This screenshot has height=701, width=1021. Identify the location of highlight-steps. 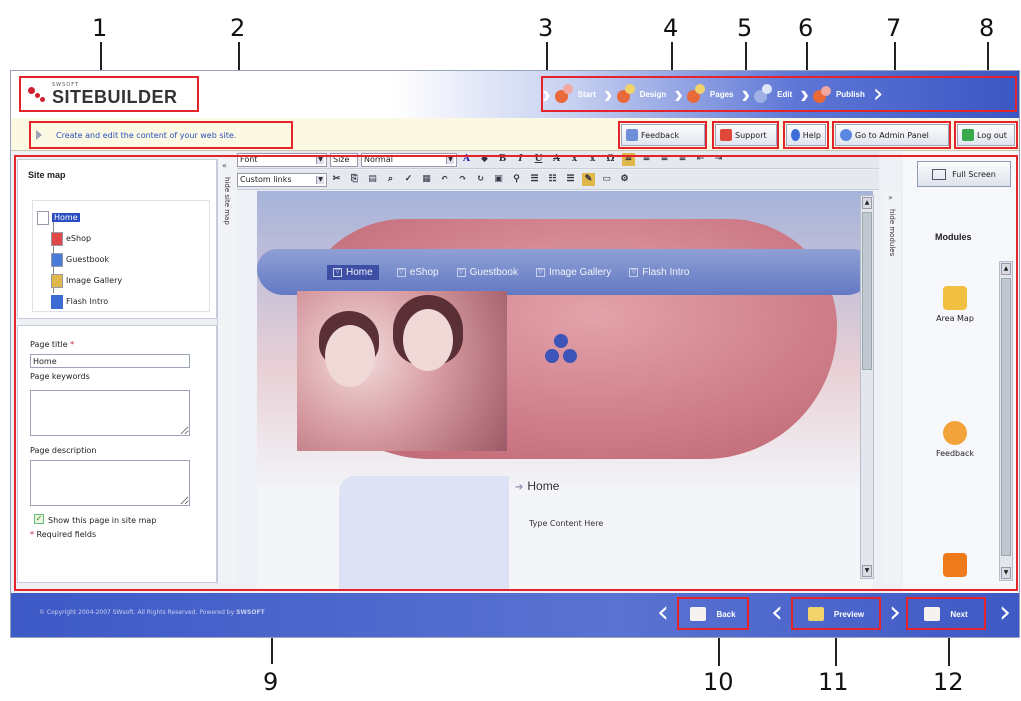
(779, 94).